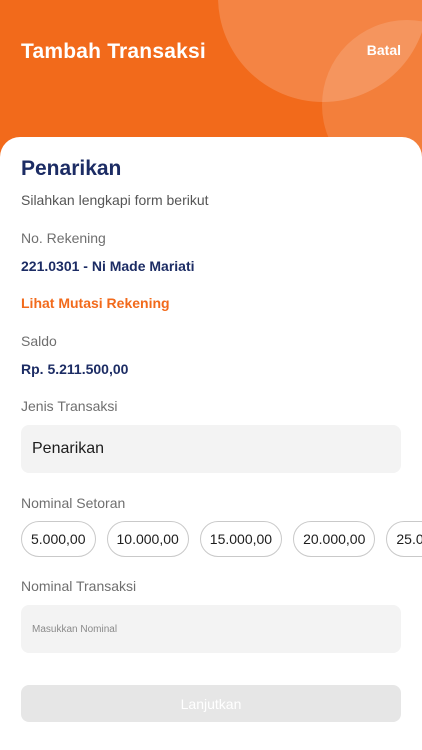  Describe the element at coordinates (147, 539) in the screenshot. I see `nominal-chip: 10.000,00` at that location.